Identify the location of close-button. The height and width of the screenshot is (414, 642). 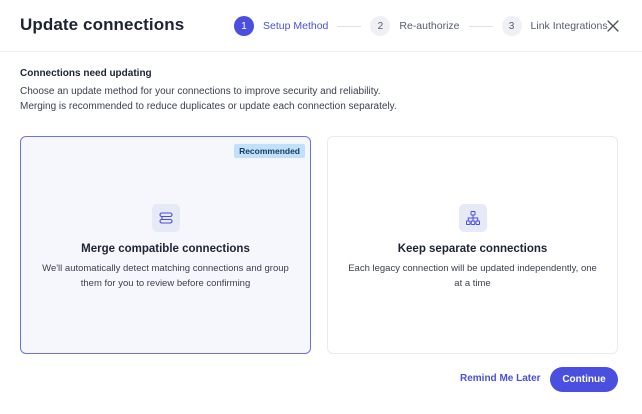
(613, 26).